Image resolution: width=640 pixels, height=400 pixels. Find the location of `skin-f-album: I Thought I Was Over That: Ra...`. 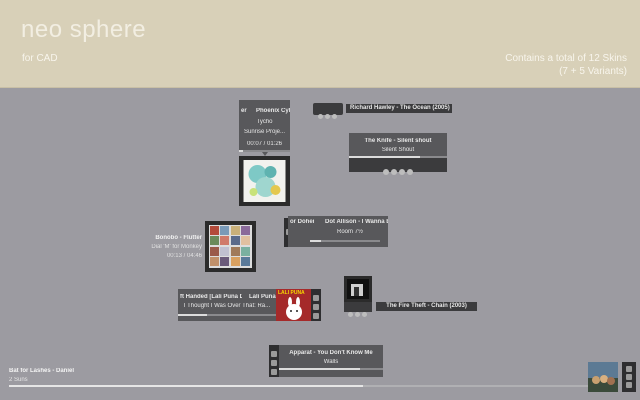

skin-f-album: I Thought I Was Over That: Ra... is located at coordinates (227, 306).